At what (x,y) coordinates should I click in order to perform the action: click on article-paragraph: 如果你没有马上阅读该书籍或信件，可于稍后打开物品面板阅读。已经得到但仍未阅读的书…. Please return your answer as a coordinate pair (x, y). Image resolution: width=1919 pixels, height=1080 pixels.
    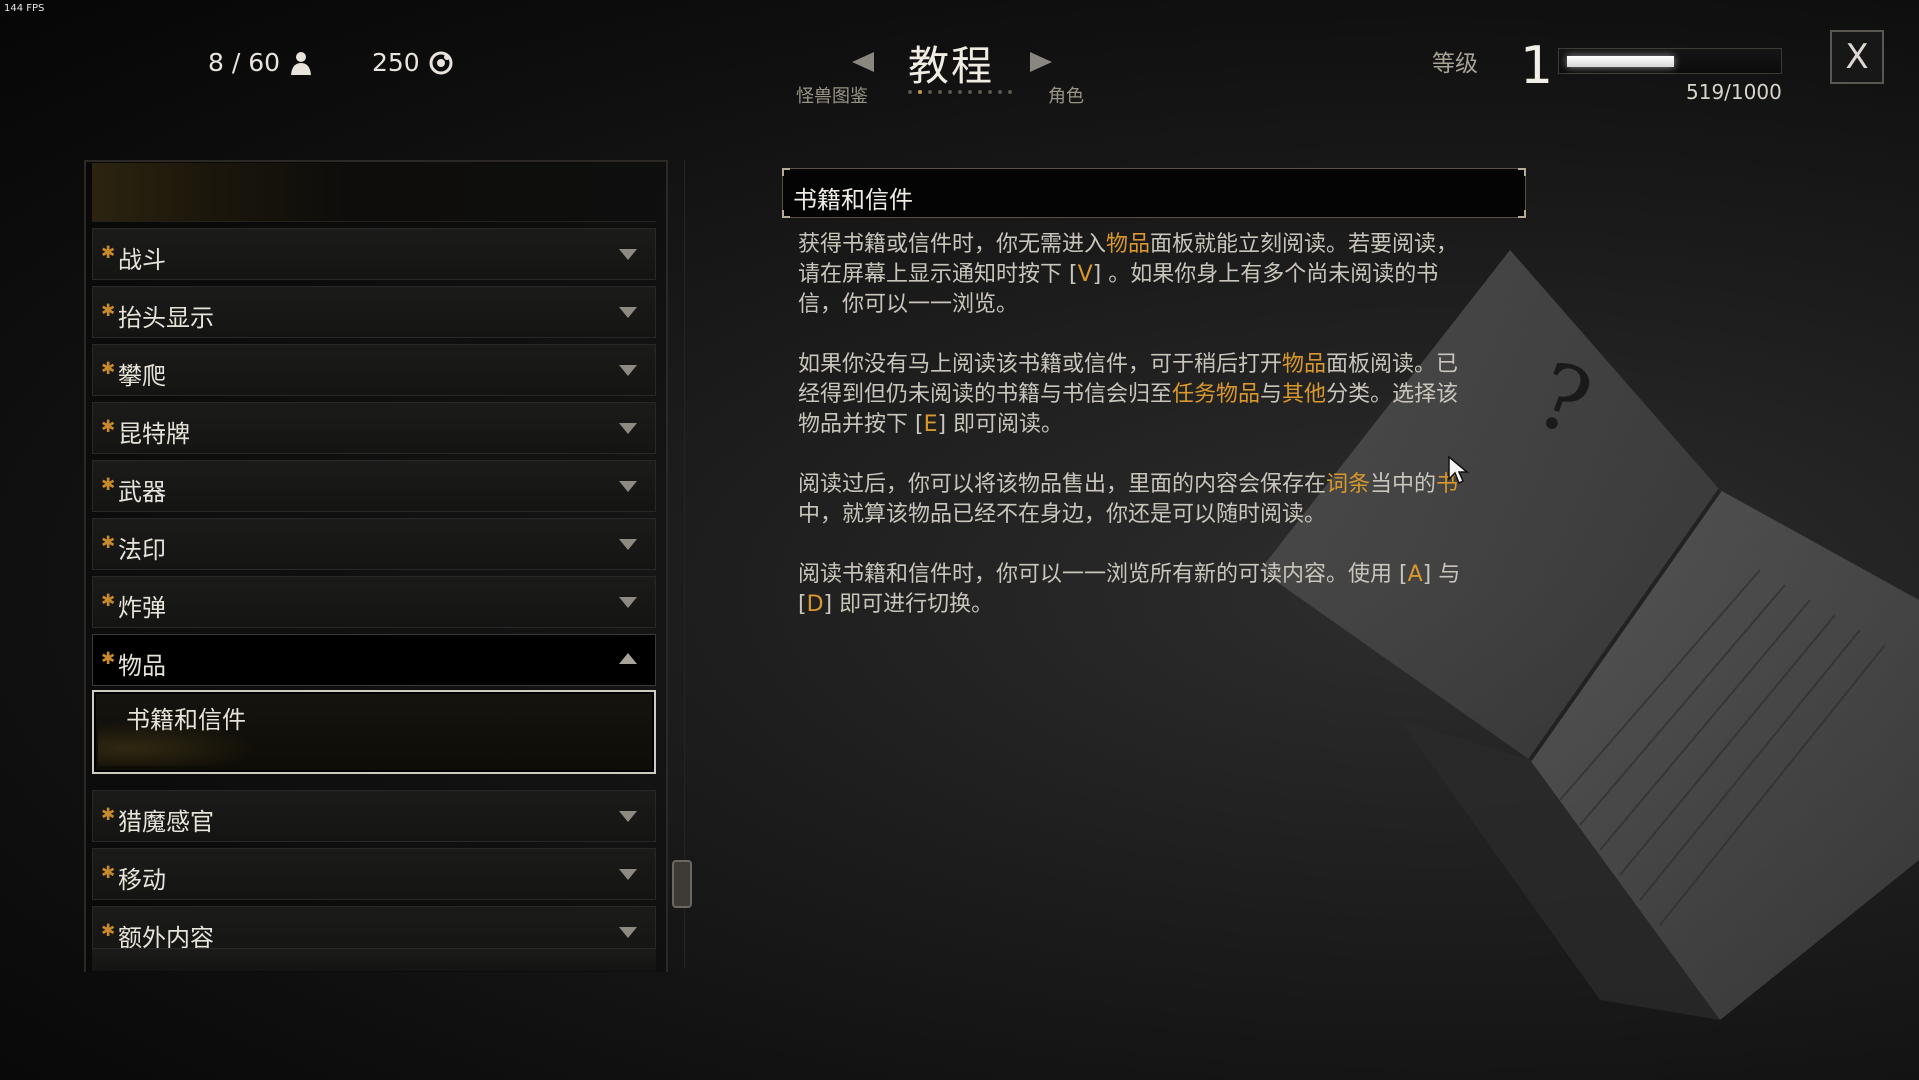
    Looking at the image, I should click on (1138, 395).